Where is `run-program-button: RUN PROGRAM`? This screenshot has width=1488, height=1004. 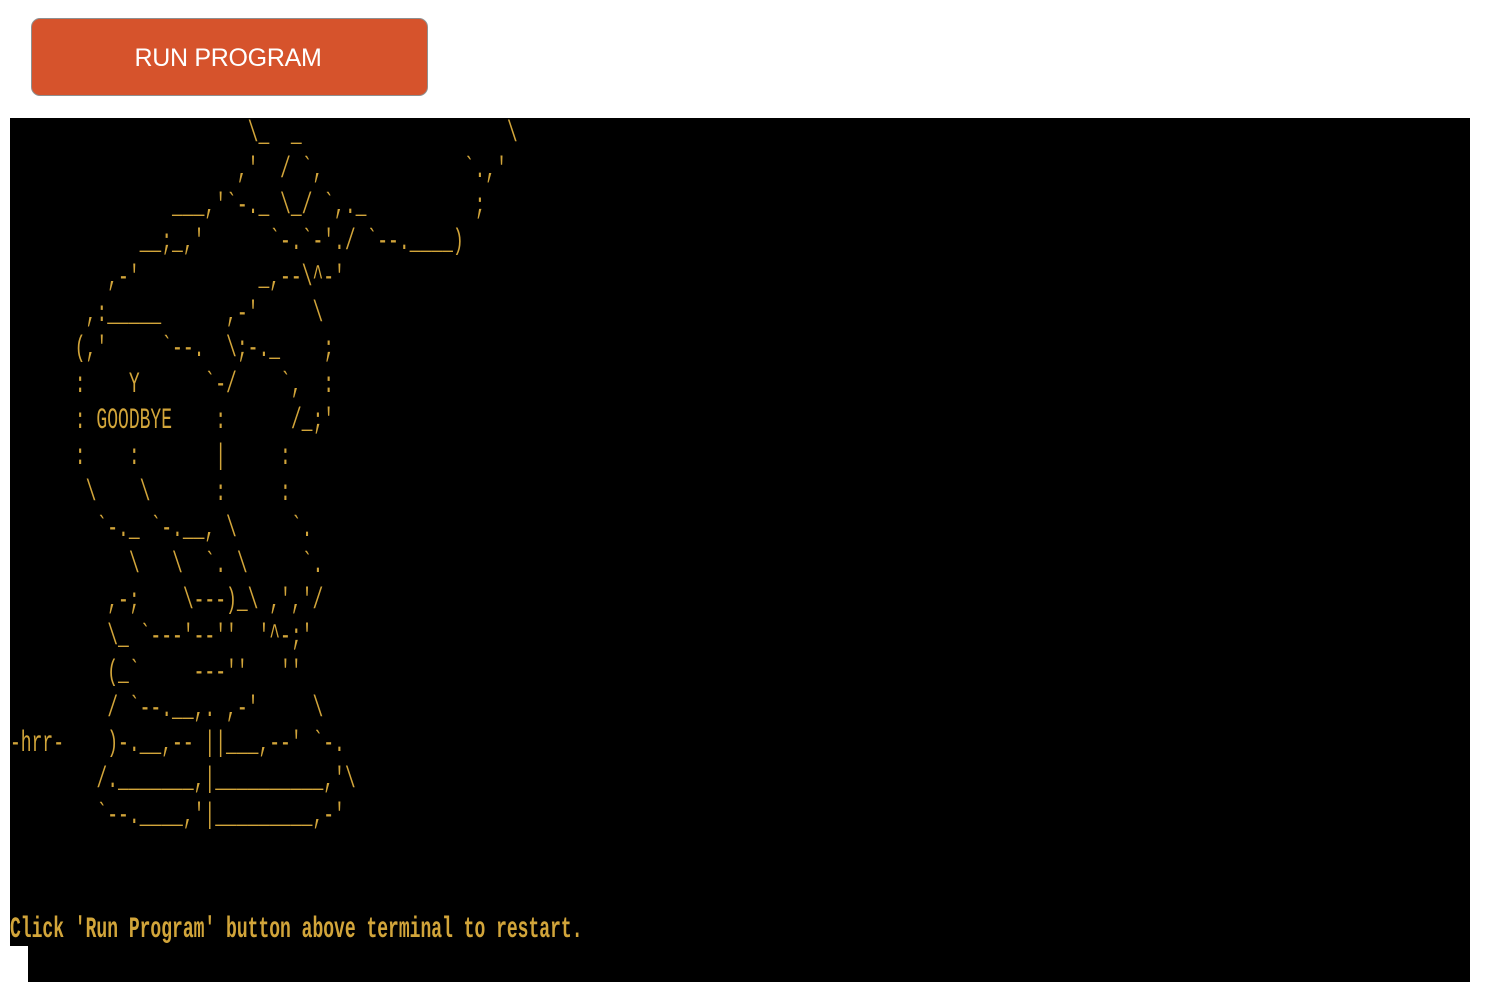
run-program-button: RUN PROGRAM is located at coordinates (229, 57).